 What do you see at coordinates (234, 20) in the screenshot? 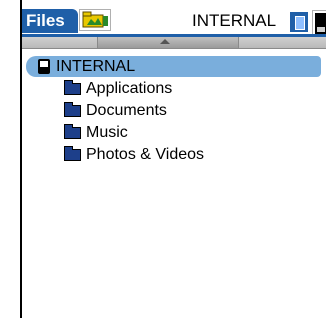
I see `volume-title: INTERNAL` at bounding box center [234, 20].